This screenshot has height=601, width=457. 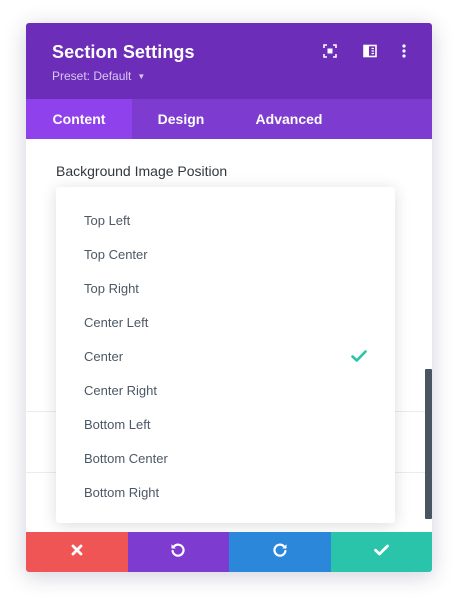 What do you see at coordinates (116, 254) in the screenshot?
I see `option-label: Top Center` at bounding box center [116, 254].